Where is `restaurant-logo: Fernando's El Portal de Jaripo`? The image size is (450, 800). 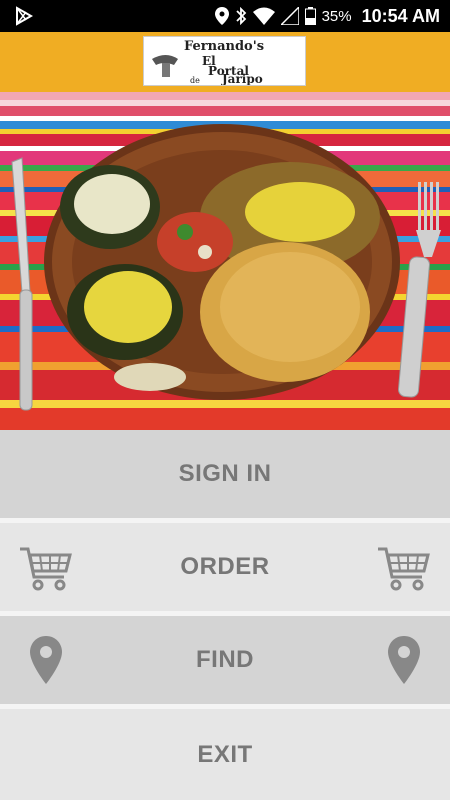
restaurant-logo: Fernando's El Portal de Jaripo is located at coordinates (224, 61).